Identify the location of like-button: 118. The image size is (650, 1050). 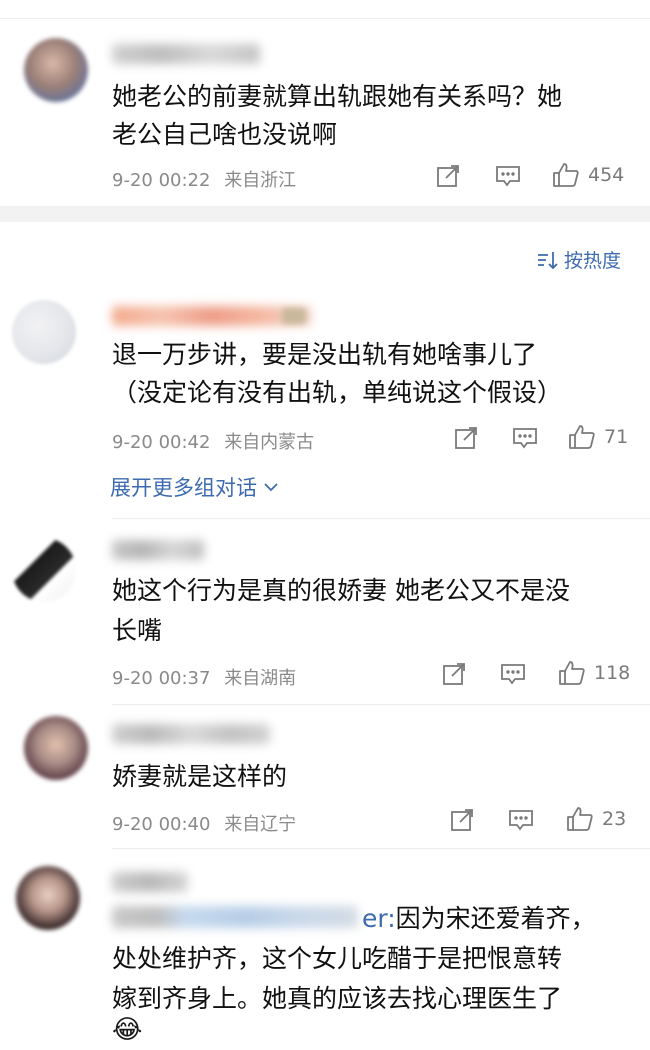
(594, 673).